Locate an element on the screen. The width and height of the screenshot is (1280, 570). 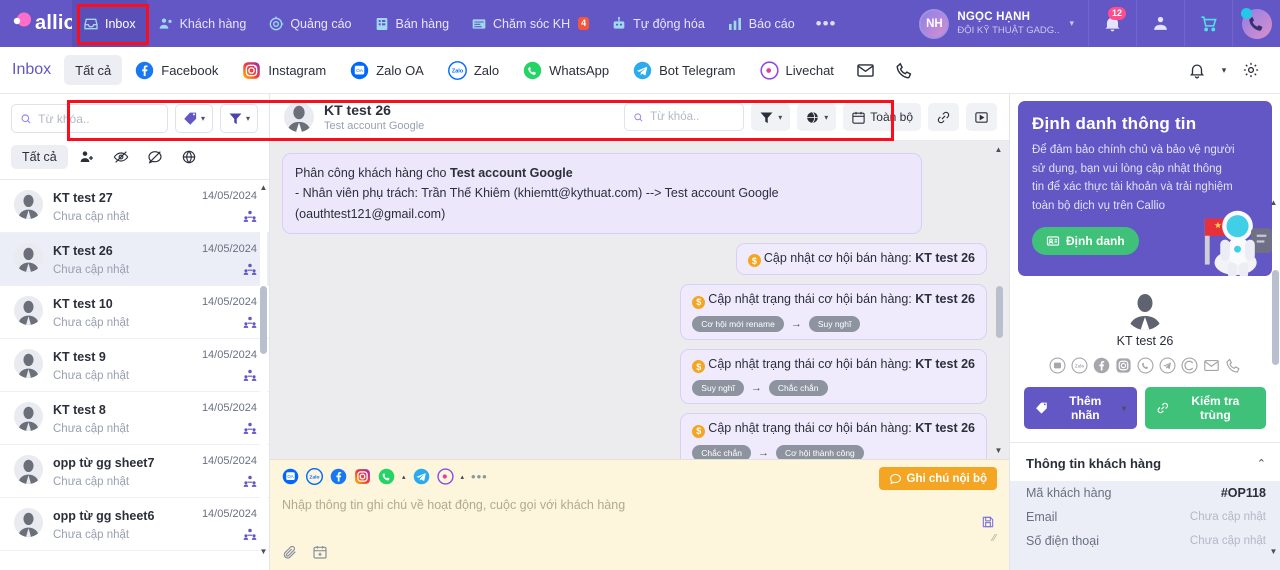
save-note-button is located at coordinates (988, 523).